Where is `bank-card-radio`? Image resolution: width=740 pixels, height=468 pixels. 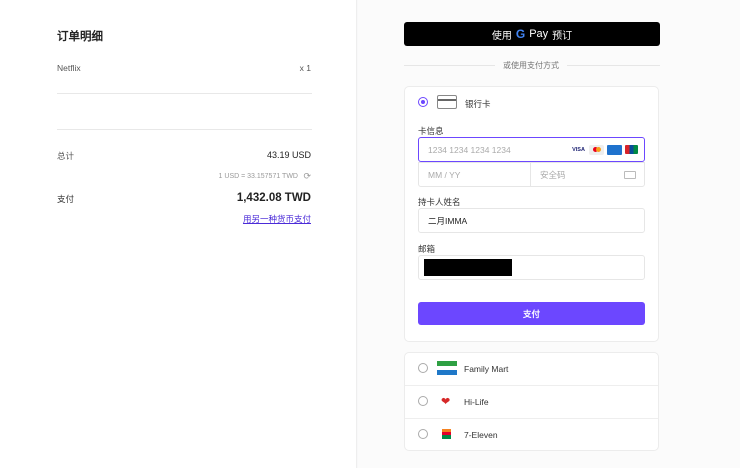 bank-card-radio is located at coordinates (423, 102).